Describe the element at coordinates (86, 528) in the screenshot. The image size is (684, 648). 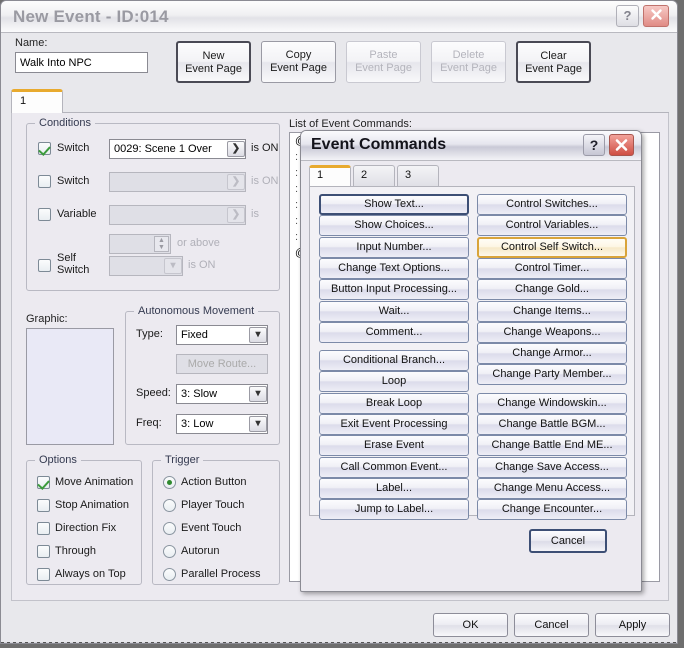
I see `option-direction-fix-label: Direction Fix` at that location.